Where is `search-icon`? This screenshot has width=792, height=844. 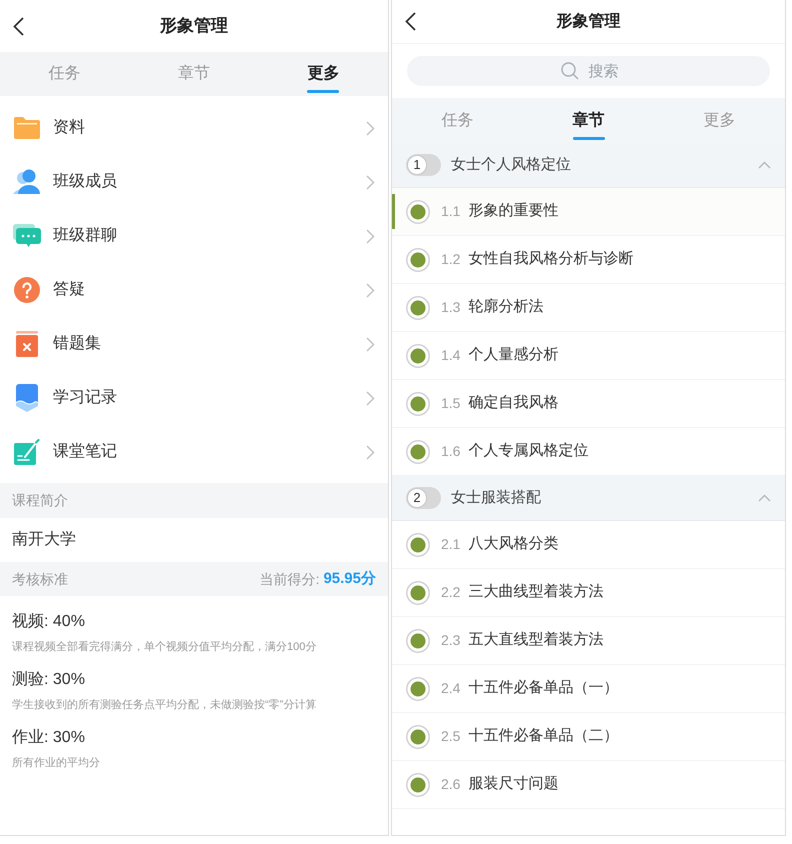 search-icon is located at coordinates (569, 71).